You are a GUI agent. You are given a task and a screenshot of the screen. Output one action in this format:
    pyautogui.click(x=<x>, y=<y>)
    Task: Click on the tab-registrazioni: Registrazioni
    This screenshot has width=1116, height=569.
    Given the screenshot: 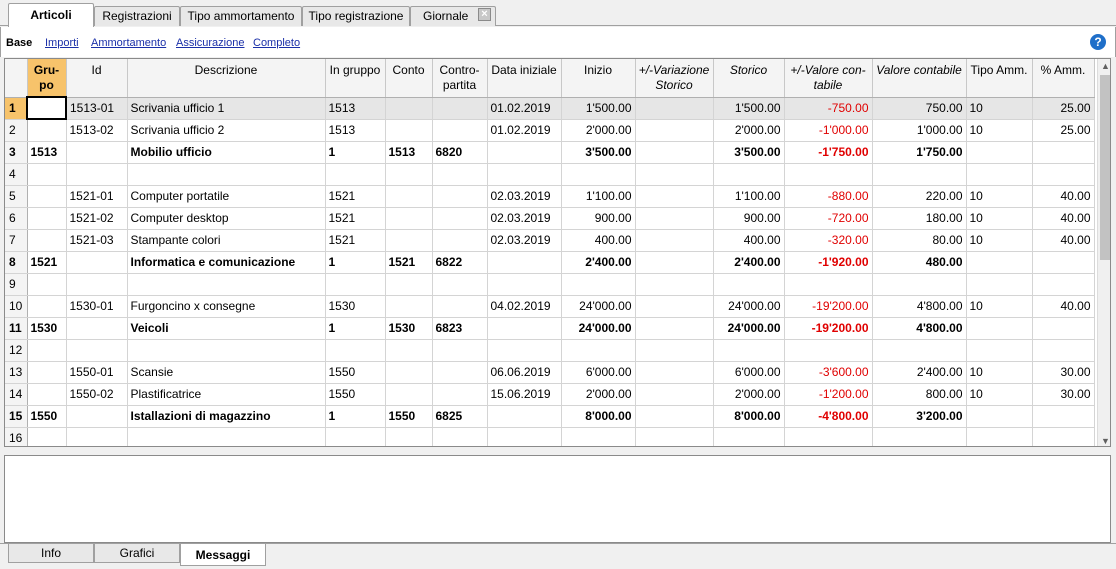 What is the action you would take?
    pyautogui.click(x=137, y=16)
    